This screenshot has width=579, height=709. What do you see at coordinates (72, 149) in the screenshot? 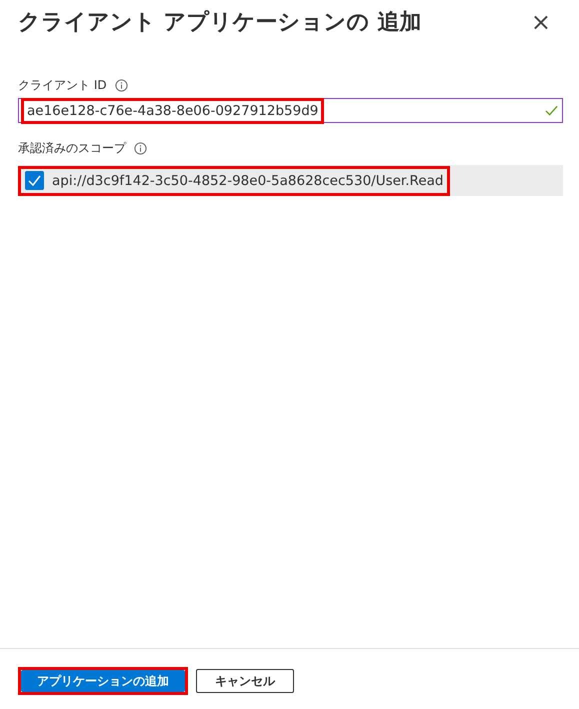
I see `field-label: 承認済みのスコープ` at bounding box center [72, 149].